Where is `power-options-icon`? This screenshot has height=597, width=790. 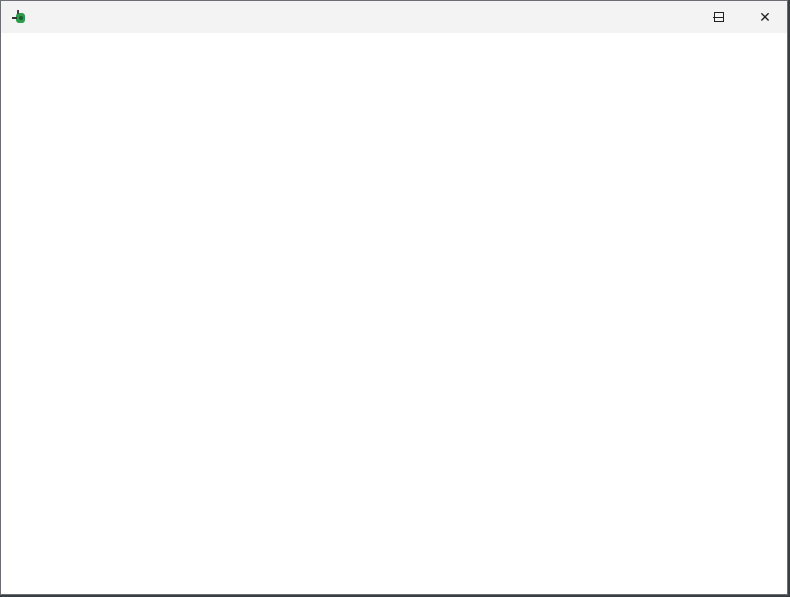
power-options-icon is located at coordinates (18, 16).